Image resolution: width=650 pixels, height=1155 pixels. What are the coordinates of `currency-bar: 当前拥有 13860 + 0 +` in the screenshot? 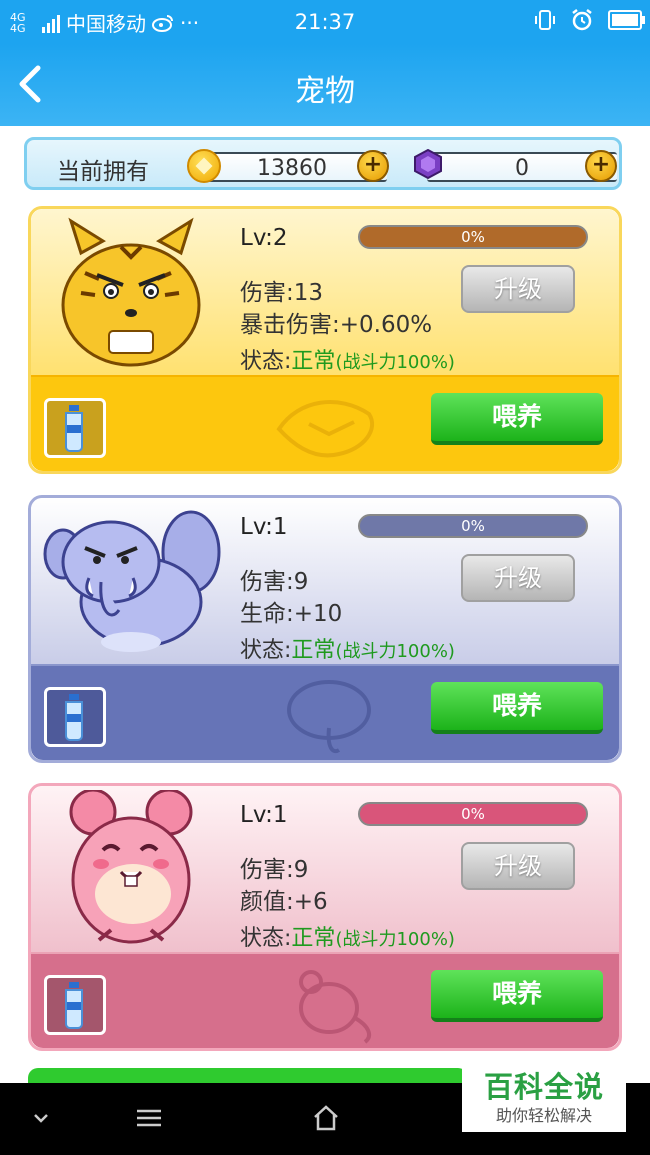 It's located at (323, 163).